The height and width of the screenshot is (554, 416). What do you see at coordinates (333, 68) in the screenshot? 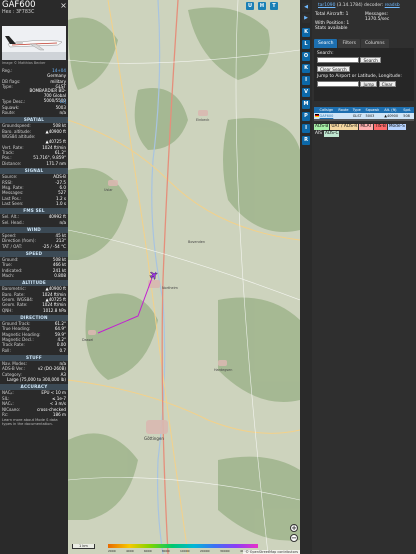
I see `clear-search-button: Clear Search` at bounding box center [333, 68].